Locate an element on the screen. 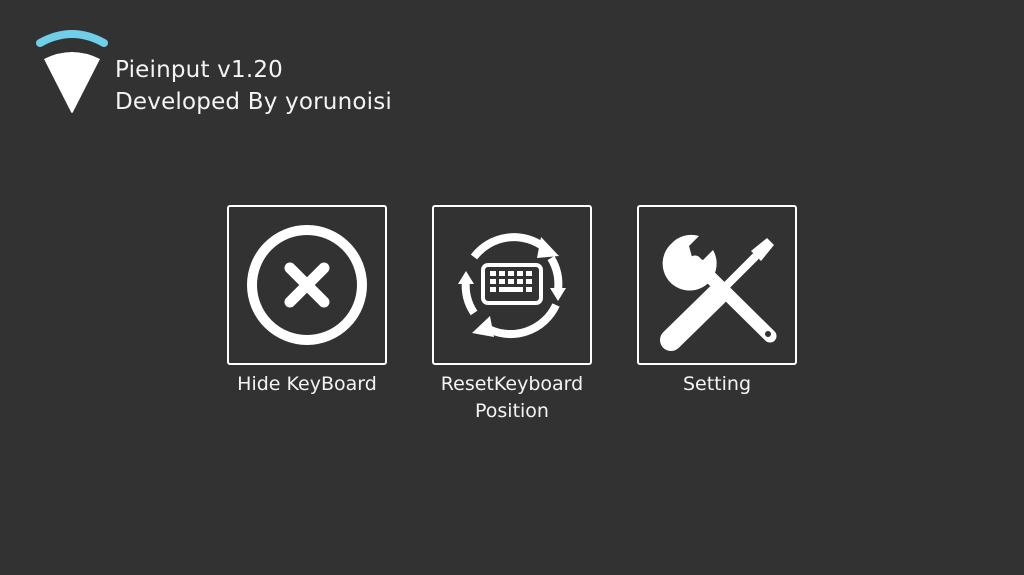  app-info: Pieinput v1.20 Developed By yorunoisi is located at coordinates (253, 86).